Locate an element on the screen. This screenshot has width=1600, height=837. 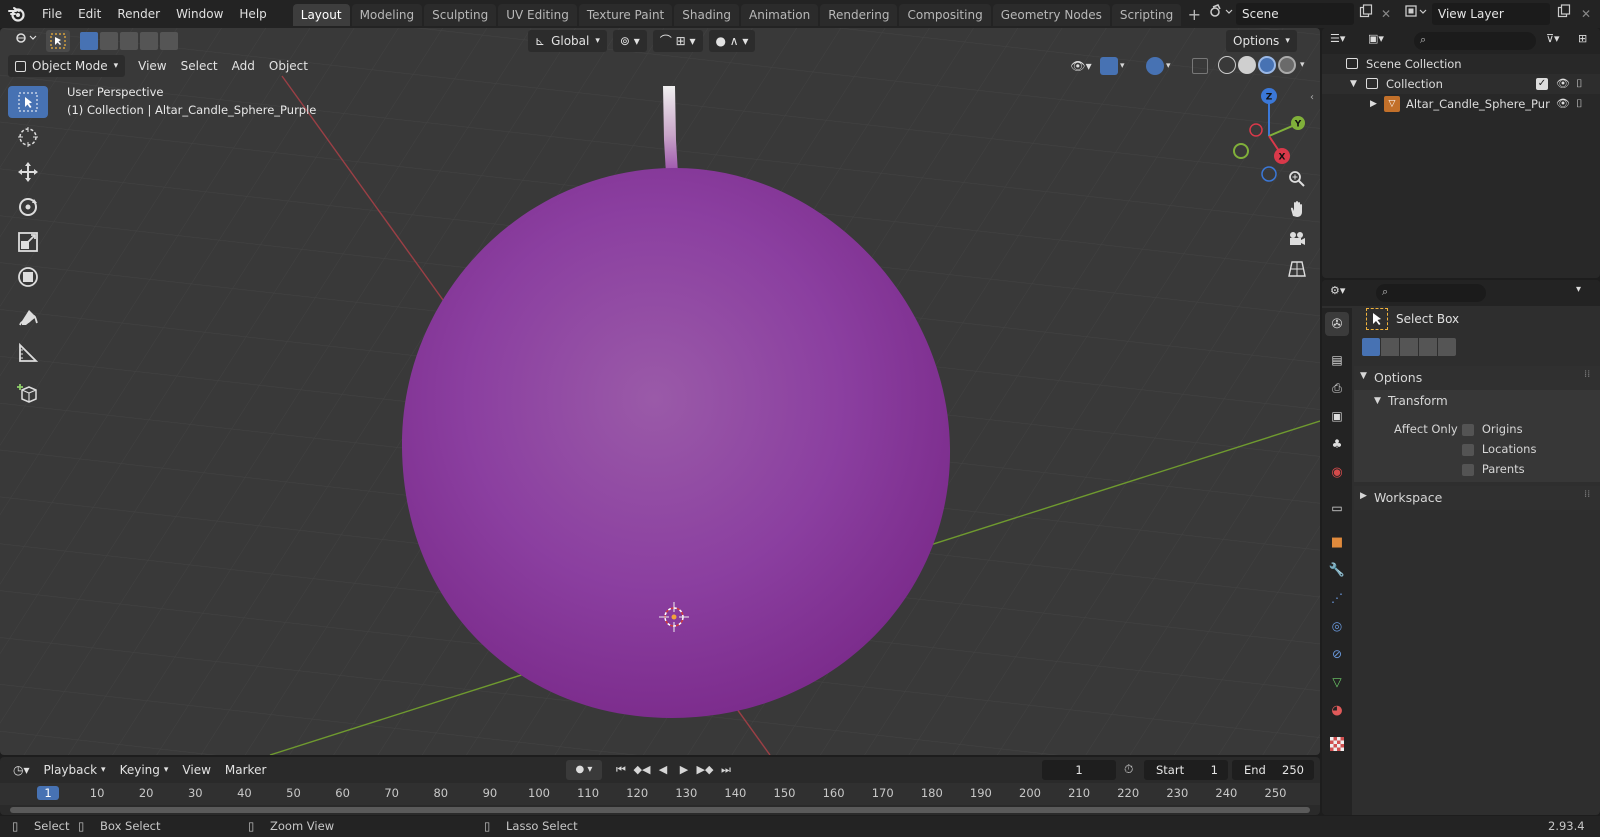
modifier-properties-tab: 🔧 is located at coordinates (1337, 570).